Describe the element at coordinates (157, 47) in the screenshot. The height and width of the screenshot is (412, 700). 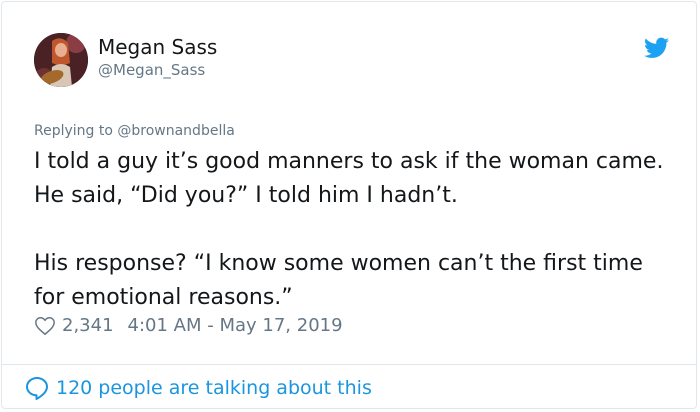
I see `display-name: Megan Sass` at that location.